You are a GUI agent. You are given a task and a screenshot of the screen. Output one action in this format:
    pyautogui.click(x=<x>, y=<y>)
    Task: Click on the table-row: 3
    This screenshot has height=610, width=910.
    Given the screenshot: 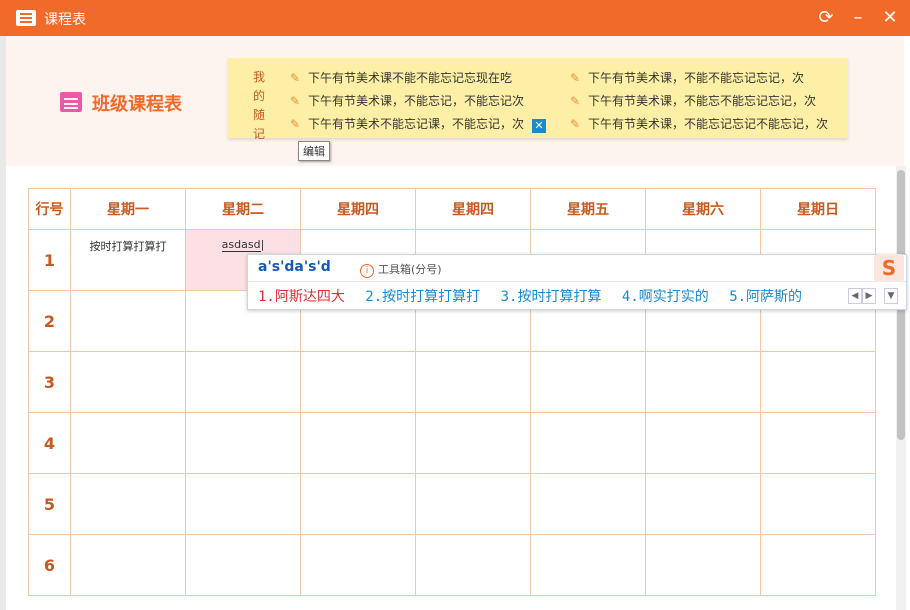 What is the action you would take?
    pyautogui.click(x=452, y=382)
    